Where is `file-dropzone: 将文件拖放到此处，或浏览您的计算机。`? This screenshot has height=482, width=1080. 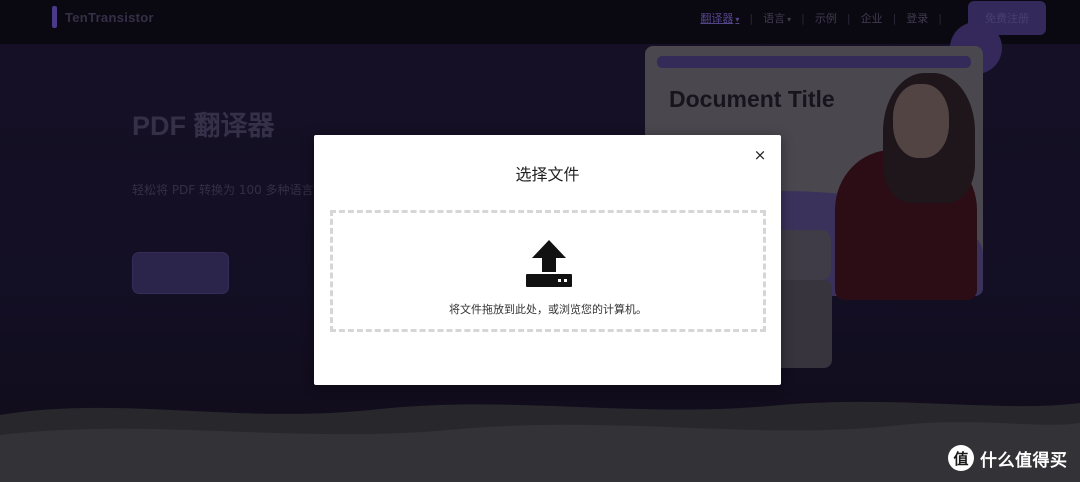
file-dropzone: 将文件拖放到此处，或浏览您的计算机。 is located at coordinates (548, 271).